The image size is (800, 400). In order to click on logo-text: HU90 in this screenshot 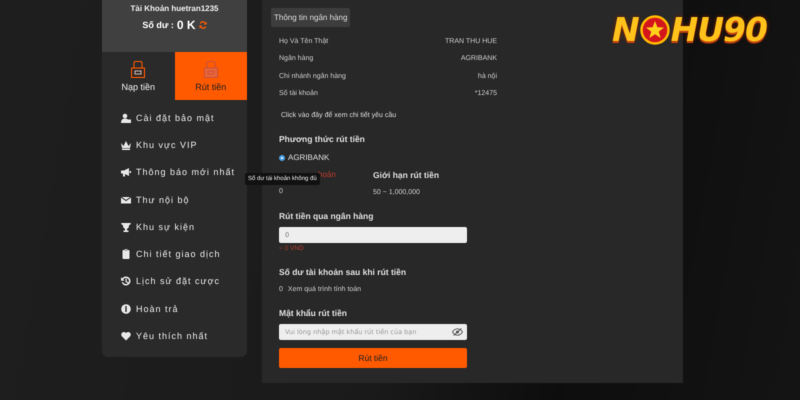, I will do `click(718, 29)`.